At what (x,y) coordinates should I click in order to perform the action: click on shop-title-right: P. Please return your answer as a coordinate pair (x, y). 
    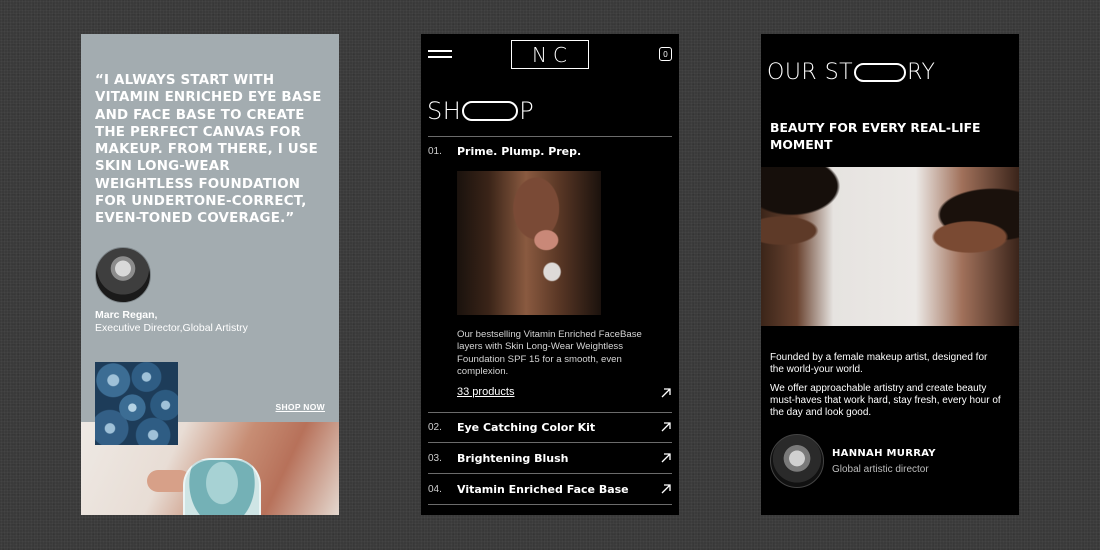
    Looking at the image, I should click on (527, 111).